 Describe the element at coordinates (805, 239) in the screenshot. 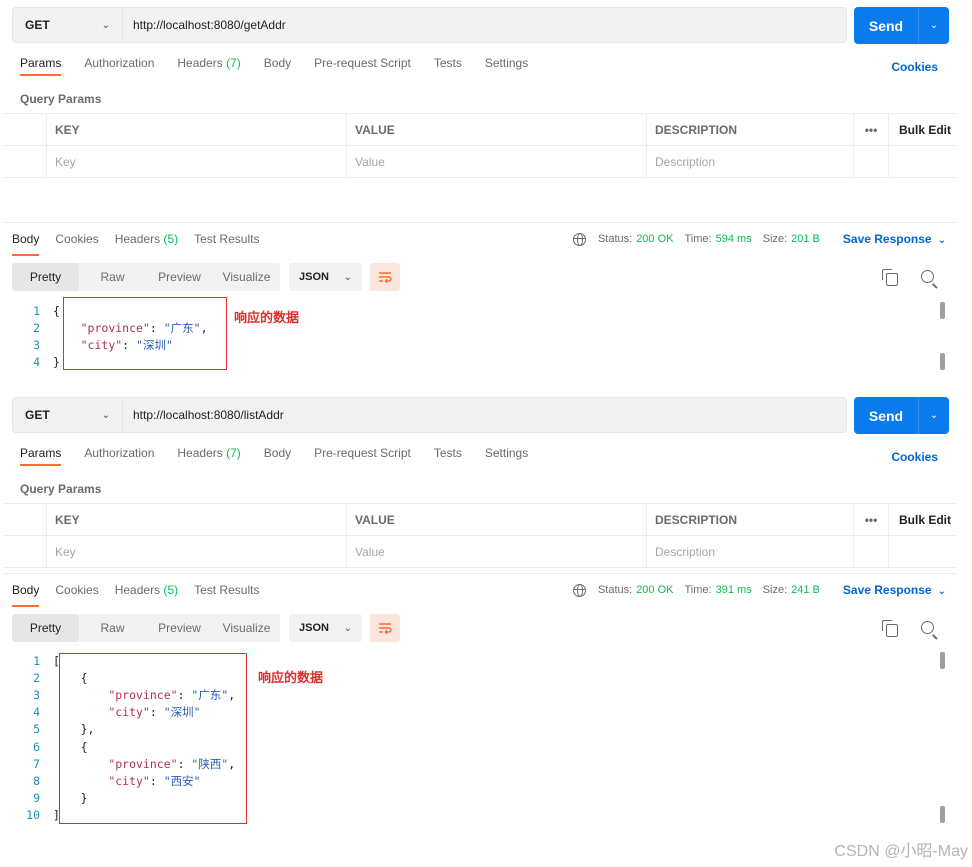

I see `size-value: 201 B` at that location.